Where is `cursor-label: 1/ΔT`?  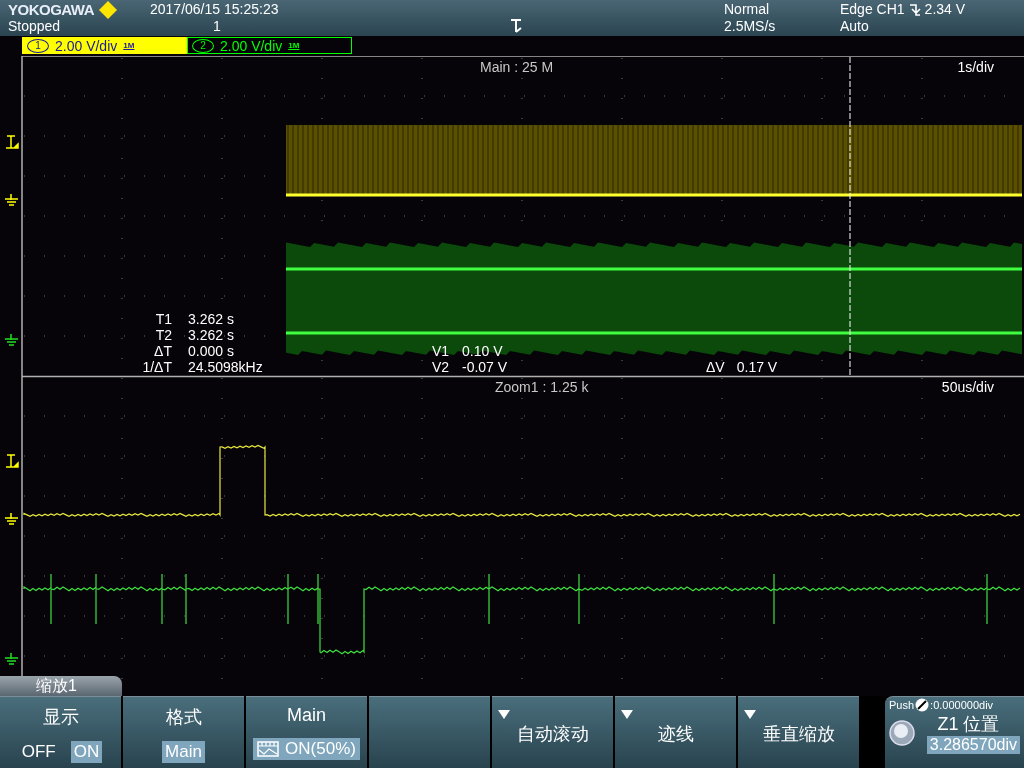
cursor-label: 1/ΔT is located at coordinates (156, 367).